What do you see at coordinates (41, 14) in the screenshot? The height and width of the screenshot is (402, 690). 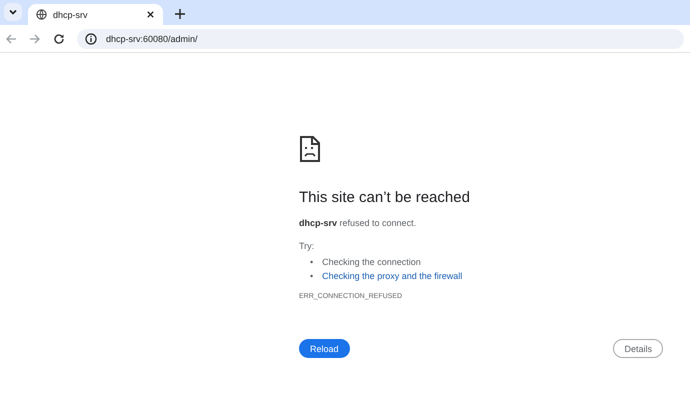 I see `globe-icon` at bounding box center [41, 14].